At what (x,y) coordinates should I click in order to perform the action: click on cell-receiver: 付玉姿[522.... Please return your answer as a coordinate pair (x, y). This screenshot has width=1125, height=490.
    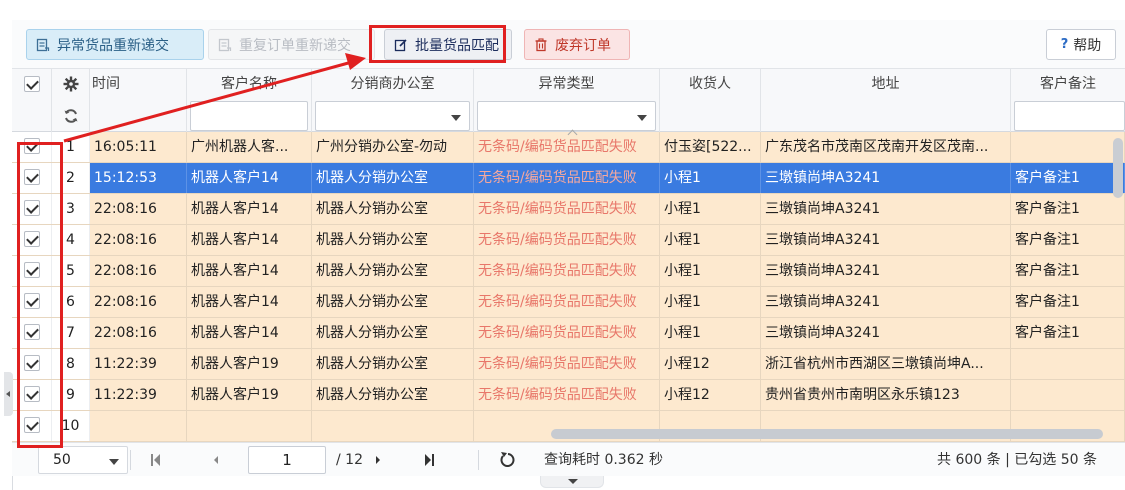
    Looking at the image, I should click on (710, 147).